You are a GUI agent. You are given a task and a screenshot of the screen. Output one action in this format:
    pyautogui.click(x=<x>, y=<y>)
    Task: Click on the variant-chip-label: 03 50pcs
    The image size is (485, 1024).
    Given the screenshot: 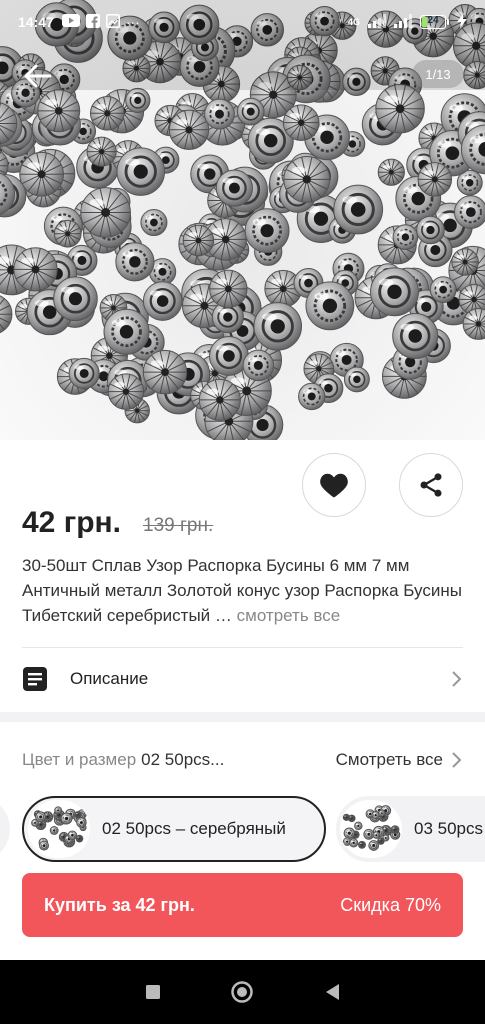 What is the action you would take?
    pyautogui.click(x=448, y=828)
    